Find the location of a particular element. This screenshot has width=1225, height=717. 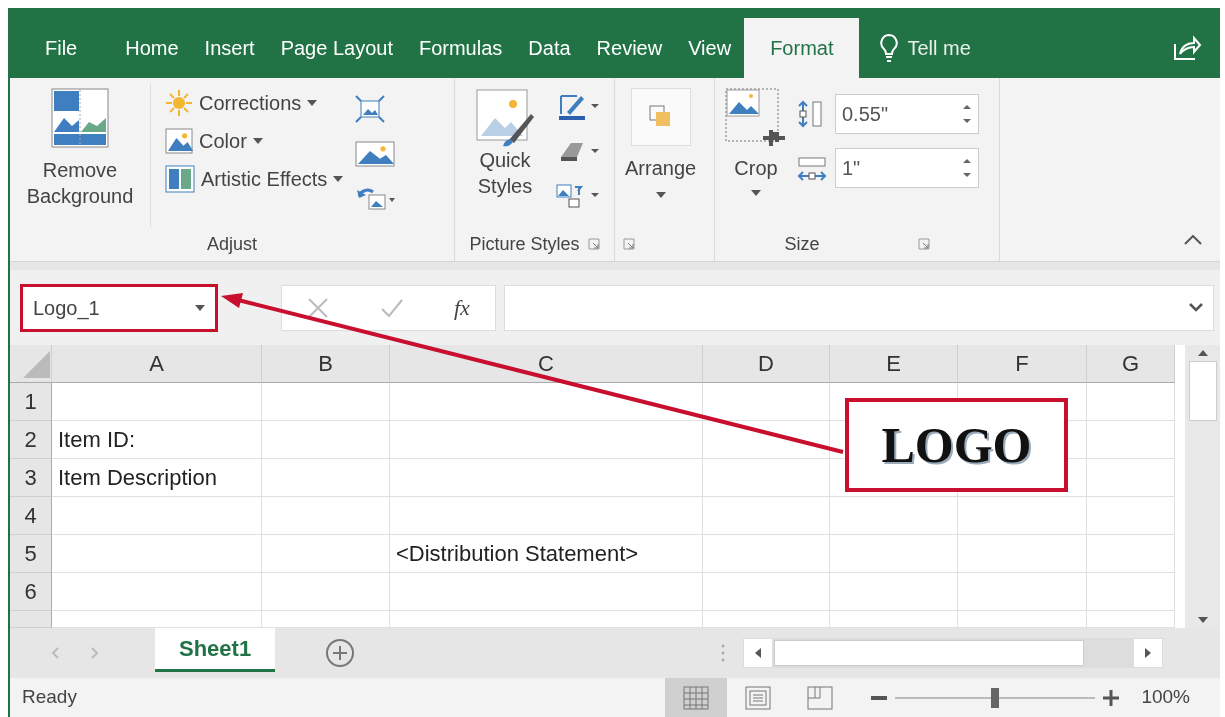

name-box: Logo_1 is located at coordinates (119, 307).